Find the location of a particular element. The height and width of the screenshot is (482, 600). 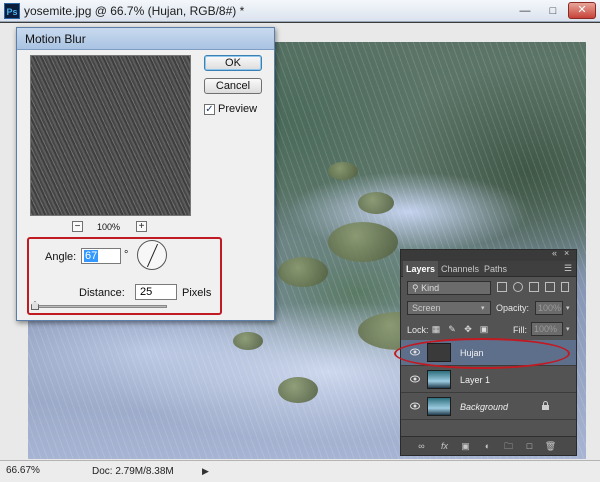

fill-label: Fill: is located at coordinates (520, 330).